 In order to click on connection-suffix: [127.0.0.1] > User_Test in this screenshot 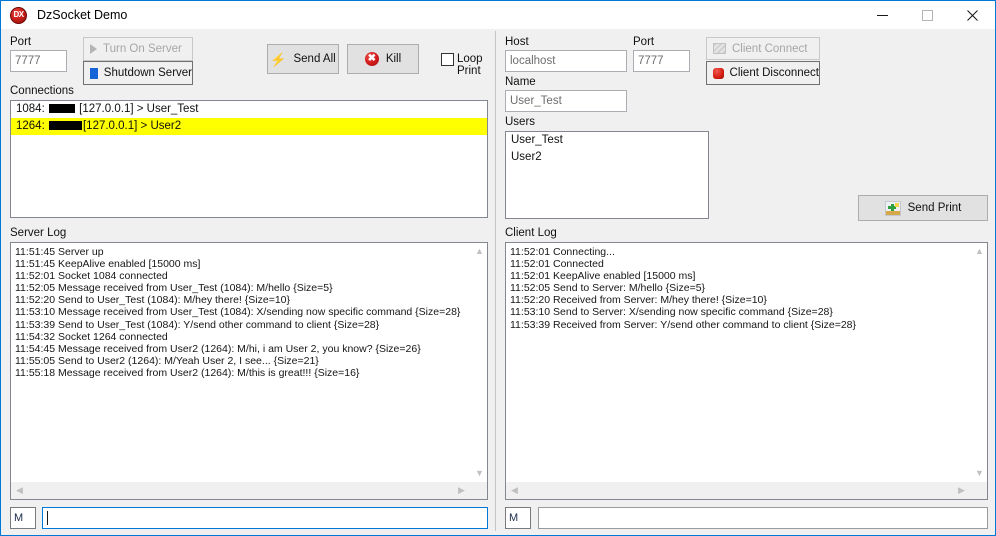, I will do `click(137, 109)`.